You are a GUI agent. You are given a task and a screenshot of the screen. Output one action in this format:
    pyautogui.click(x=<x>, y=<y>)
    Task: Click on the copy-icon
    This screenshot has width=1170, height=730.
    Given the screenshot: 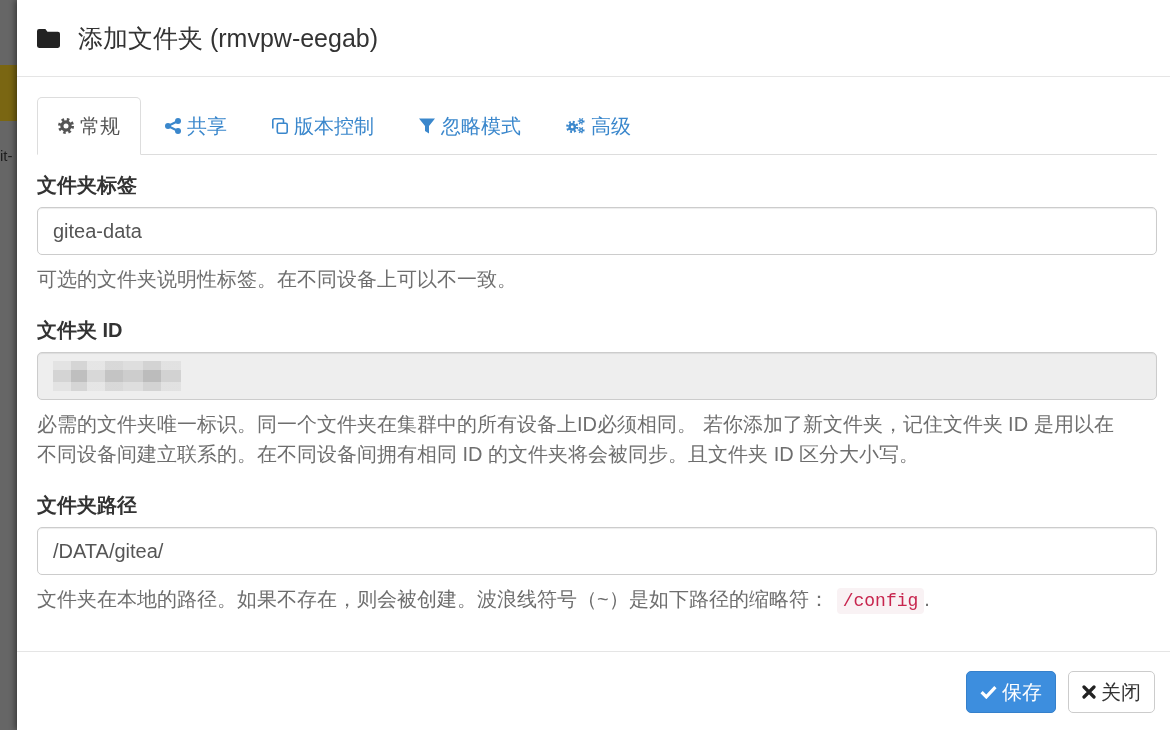 What is the action you would take?
    pyautogui.click(x=280, y=126)
    